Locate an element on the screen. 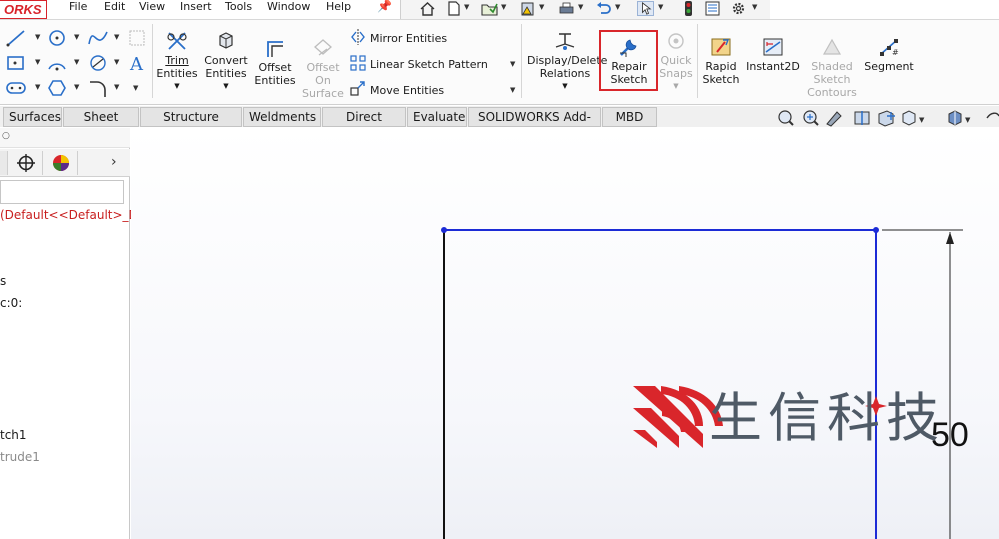 This screenshot has height=539, width=999. zoom-to-area-icon is located at coordinates (811, 118).